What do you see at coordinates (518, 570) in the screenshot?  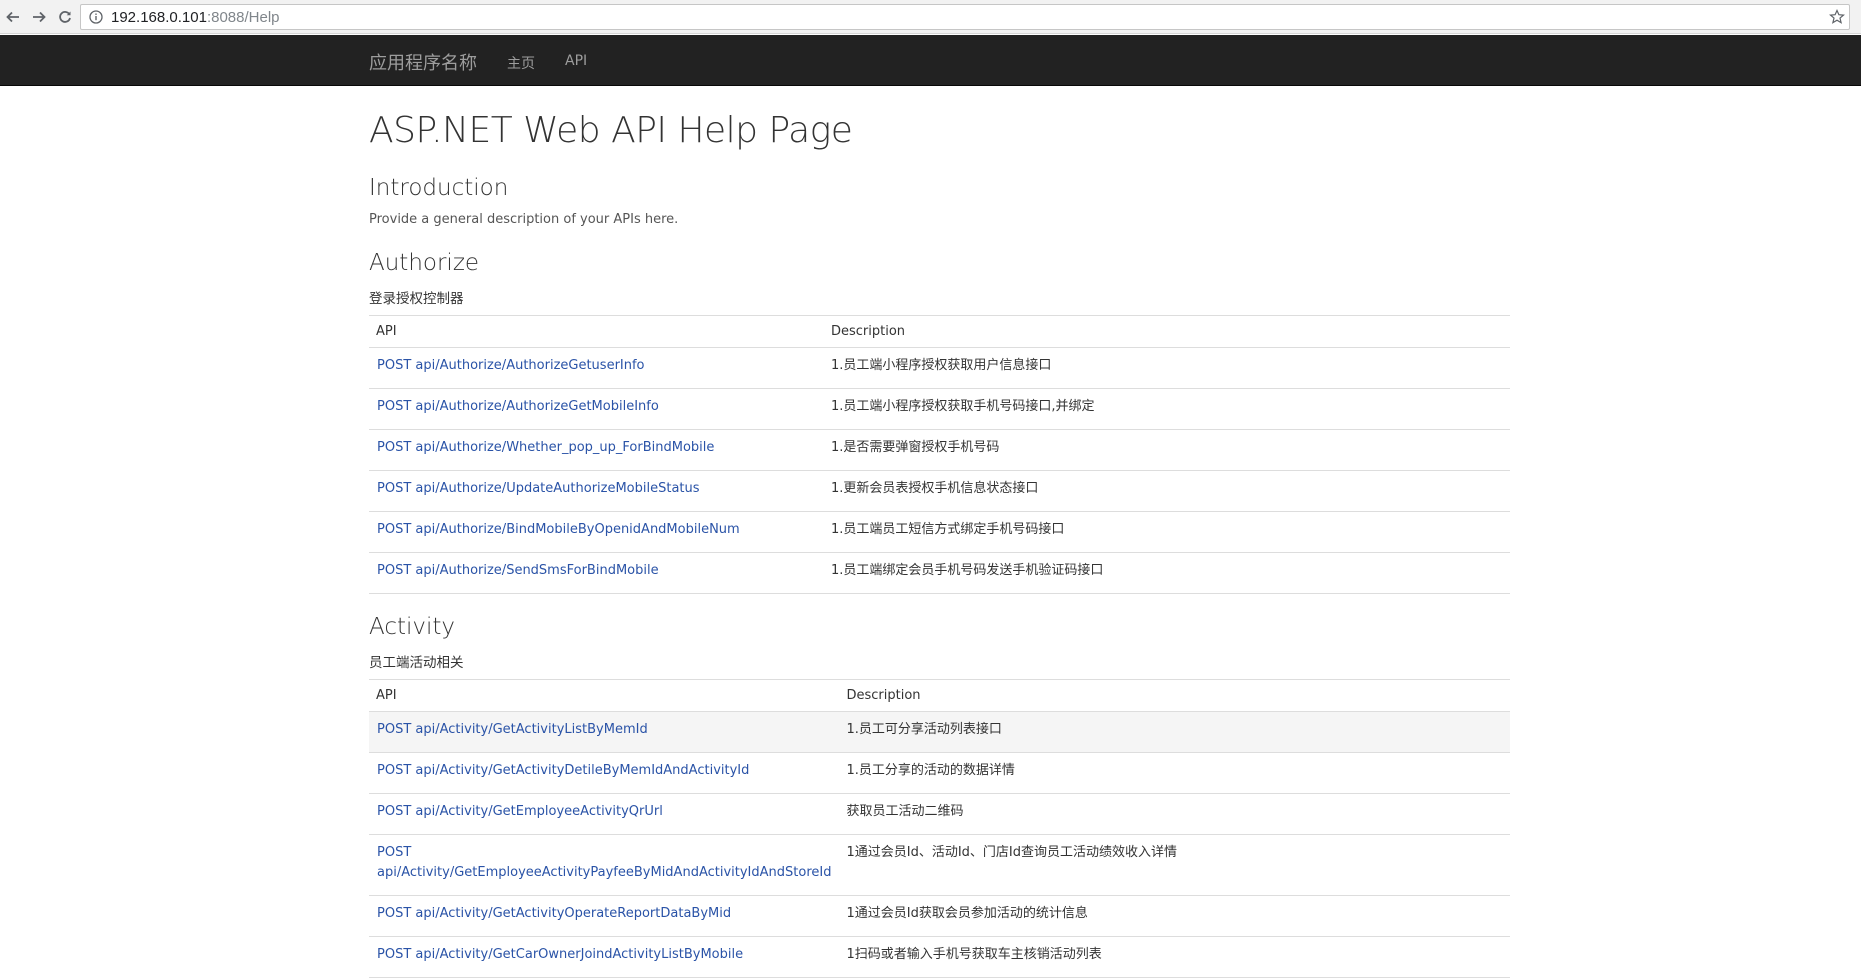 I see `api-link: POST api/Authorize/SendSmsForBindMobile` at bounding box center [518, 570].